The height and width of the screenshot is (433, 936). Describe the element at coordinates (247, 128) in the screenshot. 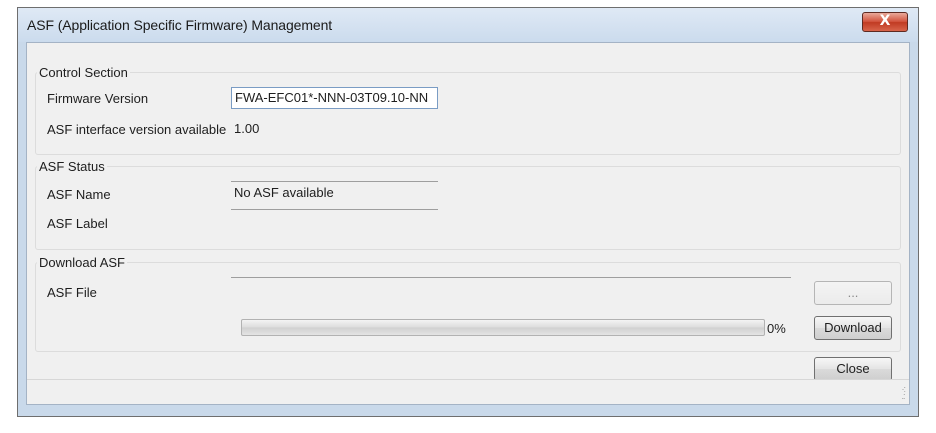

I see `asf-interface-version-value: 1.00` at that location.